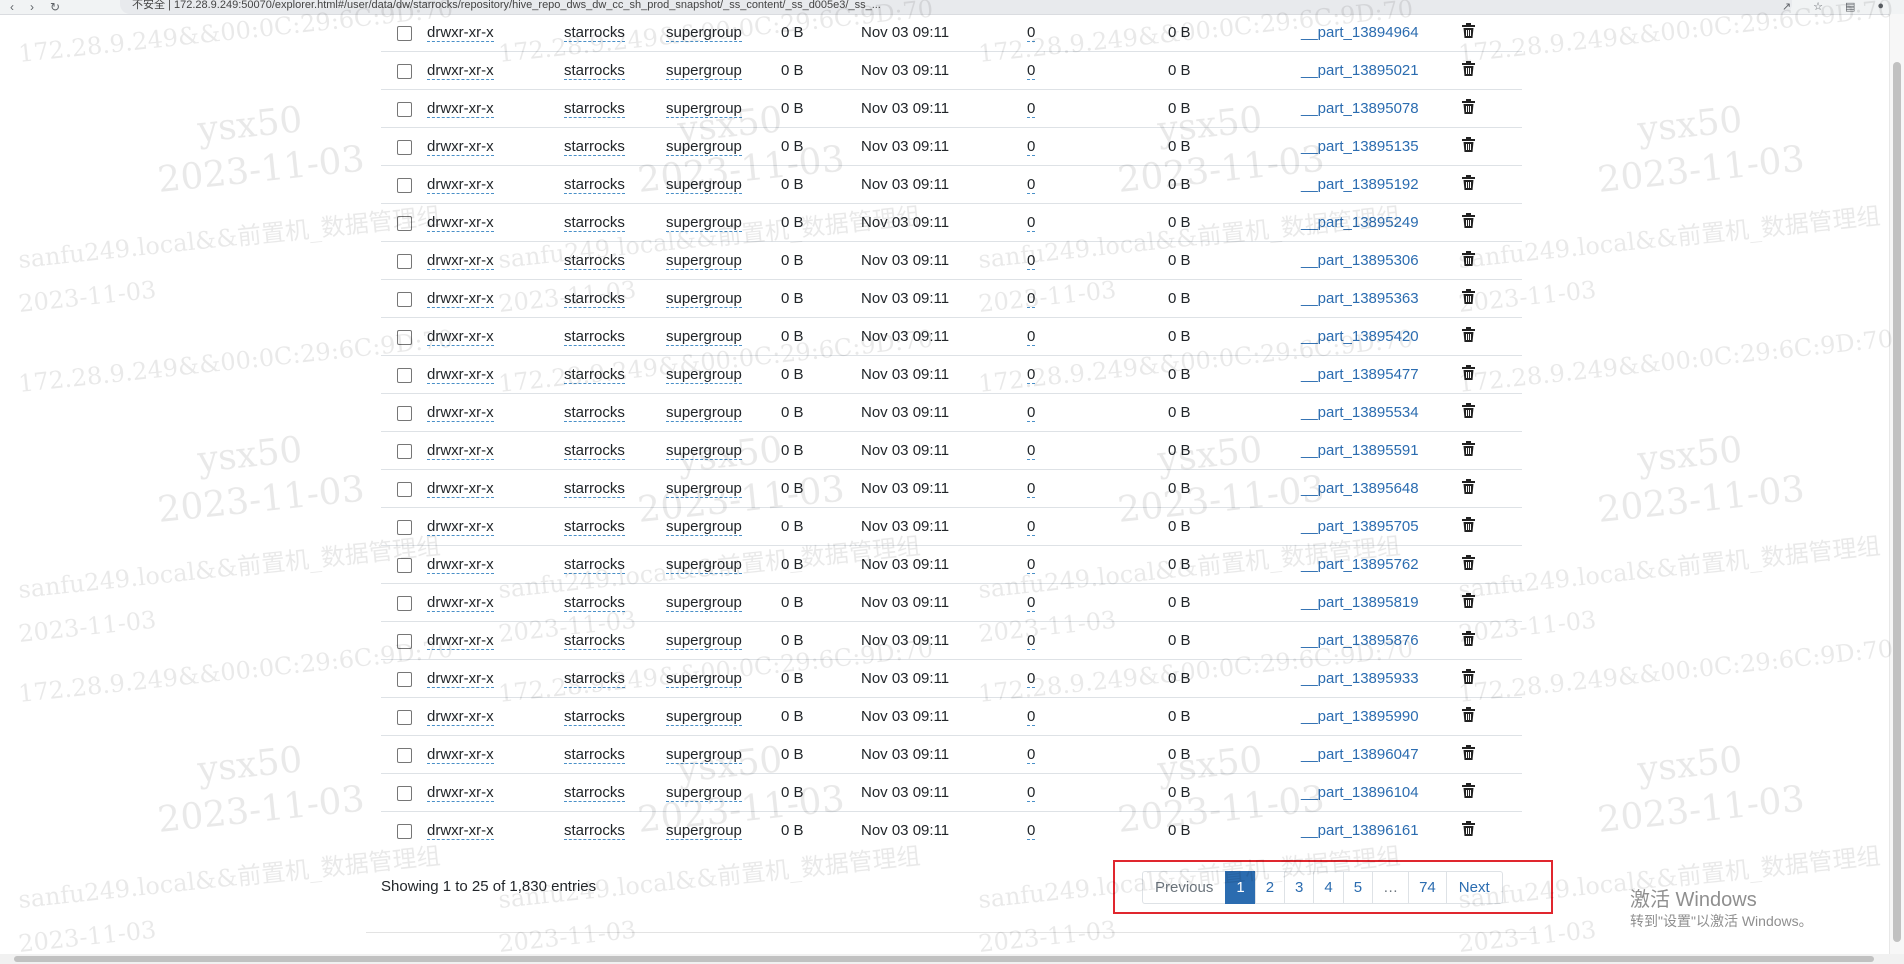 The image size is (1904, 964). Describe the element at coordinates (1360, 32) in the screenshot. I see `file-name-link: __part_13894964` at that location.